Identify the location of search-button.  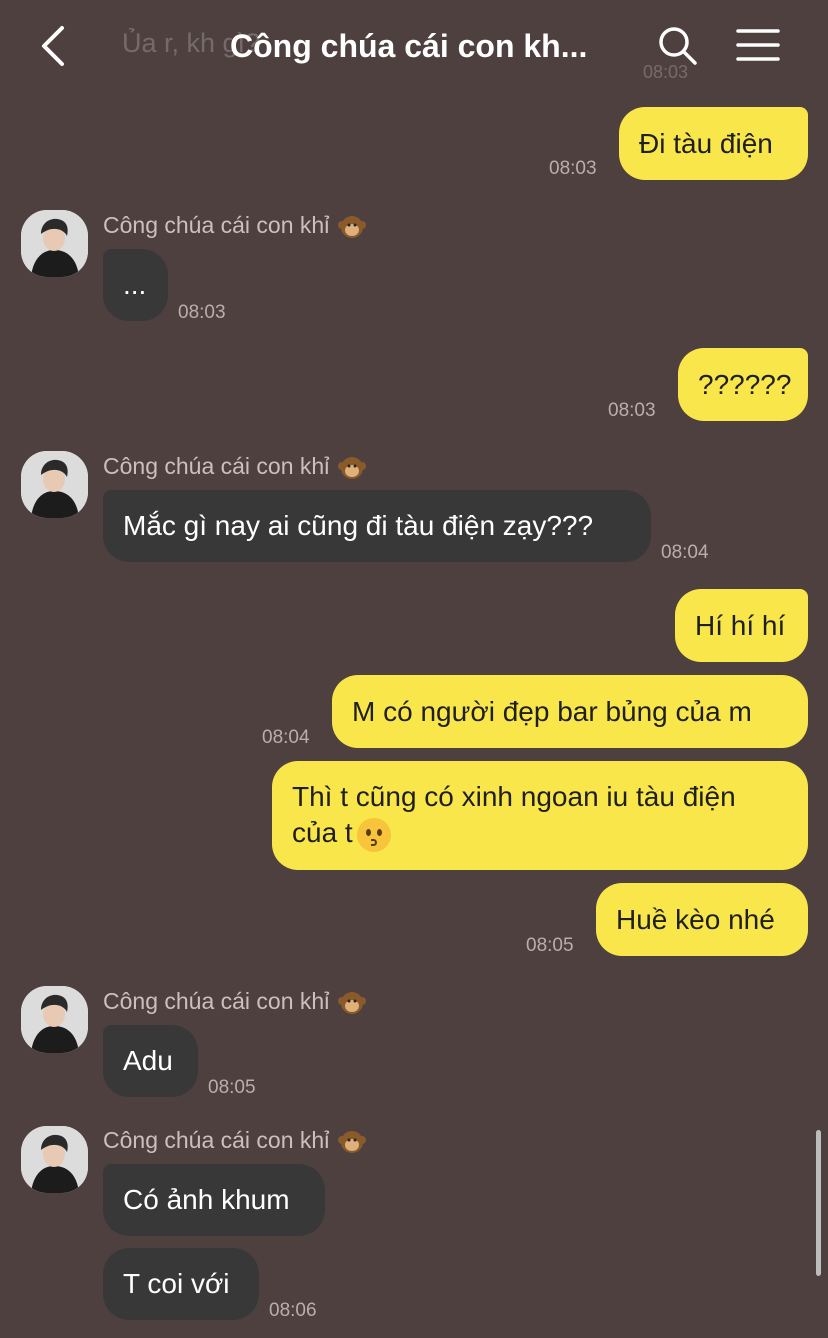
(678, 46).